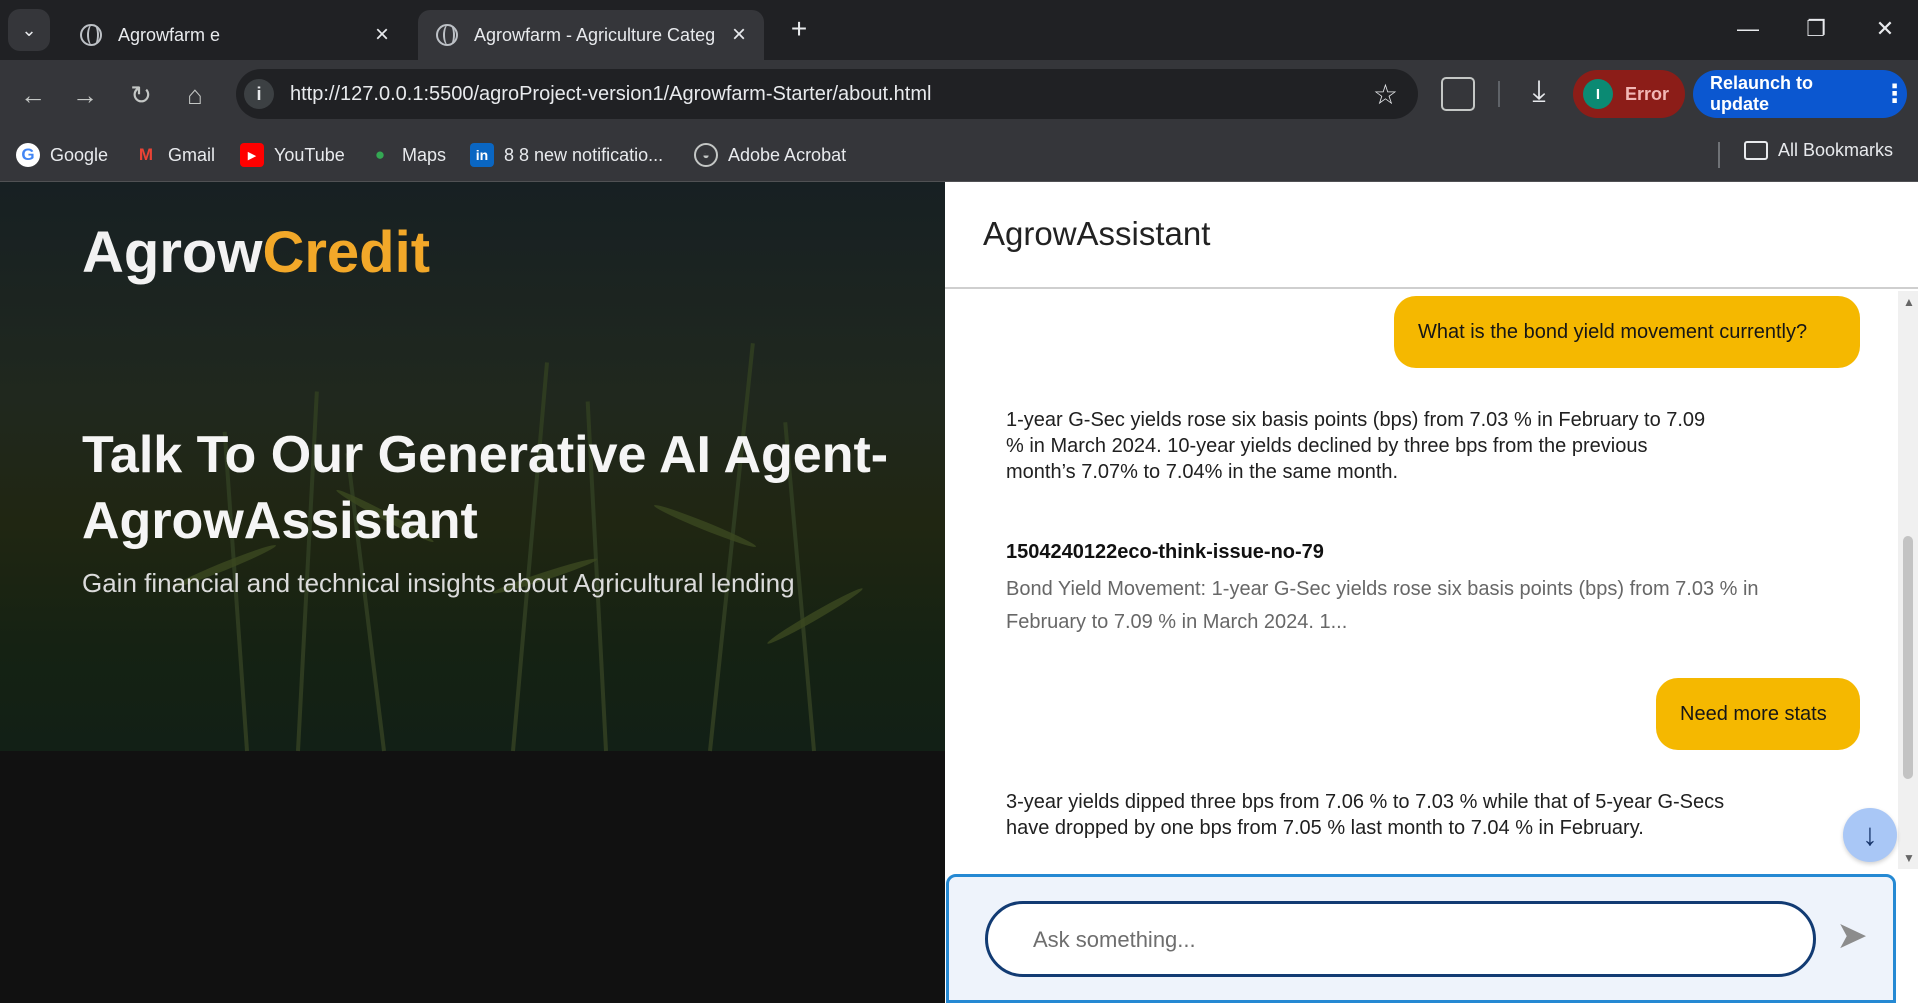  What do you see at coordinates (1836, 150) in the screenshot?
I see `all-bookmarks-label: All Bookmarks` at bounding box center [1836, 150].